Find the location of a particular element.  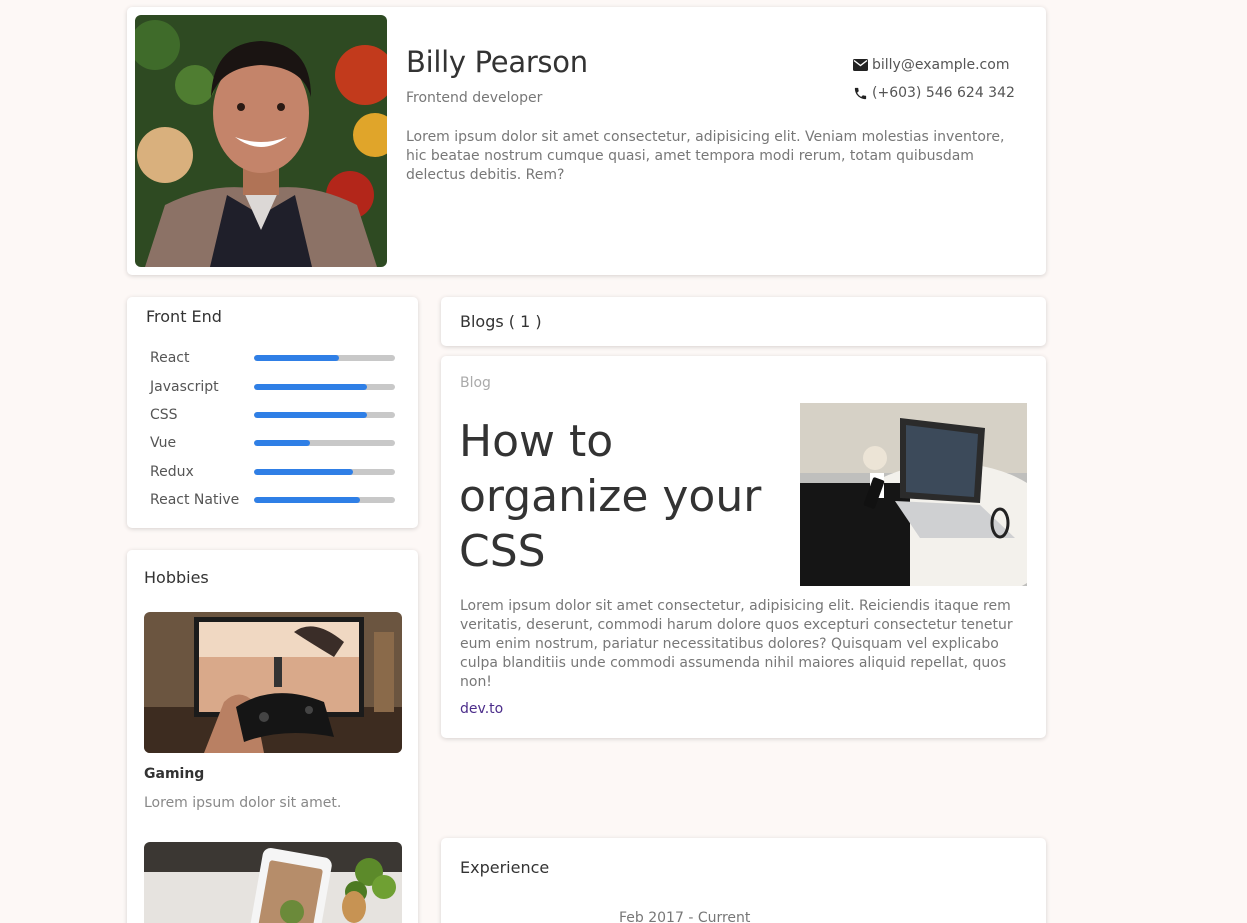

skill-row: Vue is located at coordinates (273, 443).